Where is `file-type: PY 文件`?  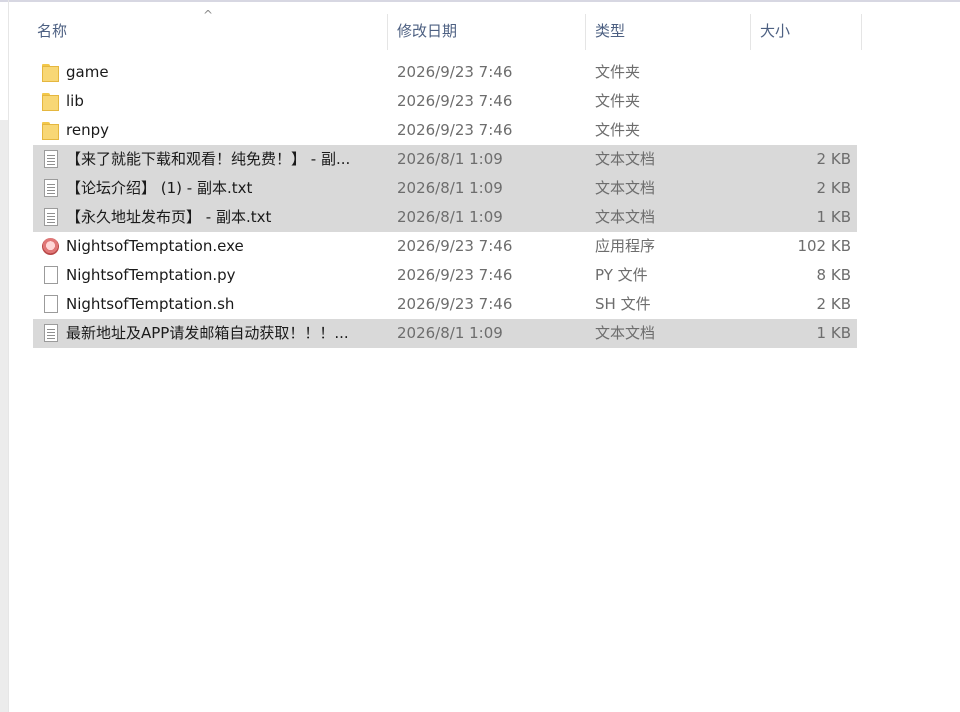 file-type: PY 文件 is located at coordinates (621, 275).